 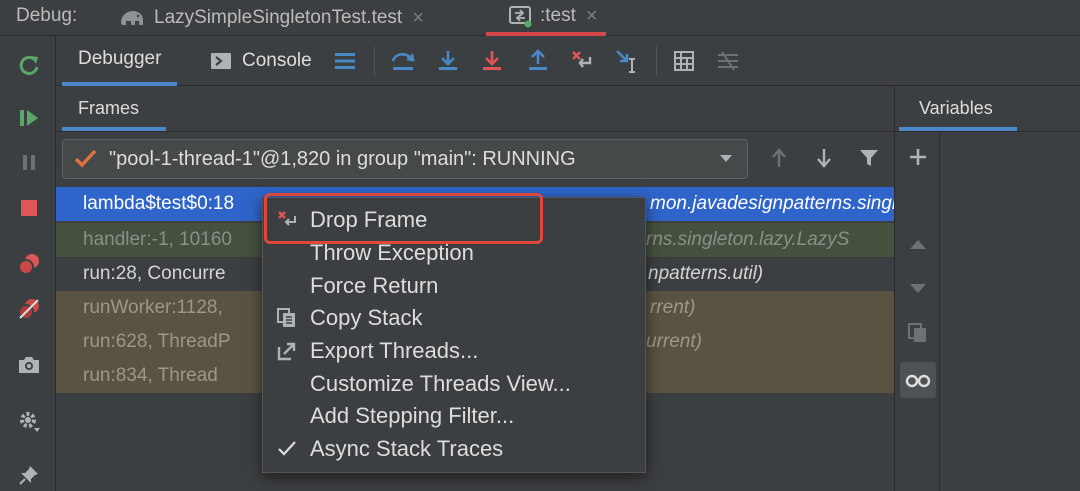 I want to click on console-icon, so click(x=221, y=61).